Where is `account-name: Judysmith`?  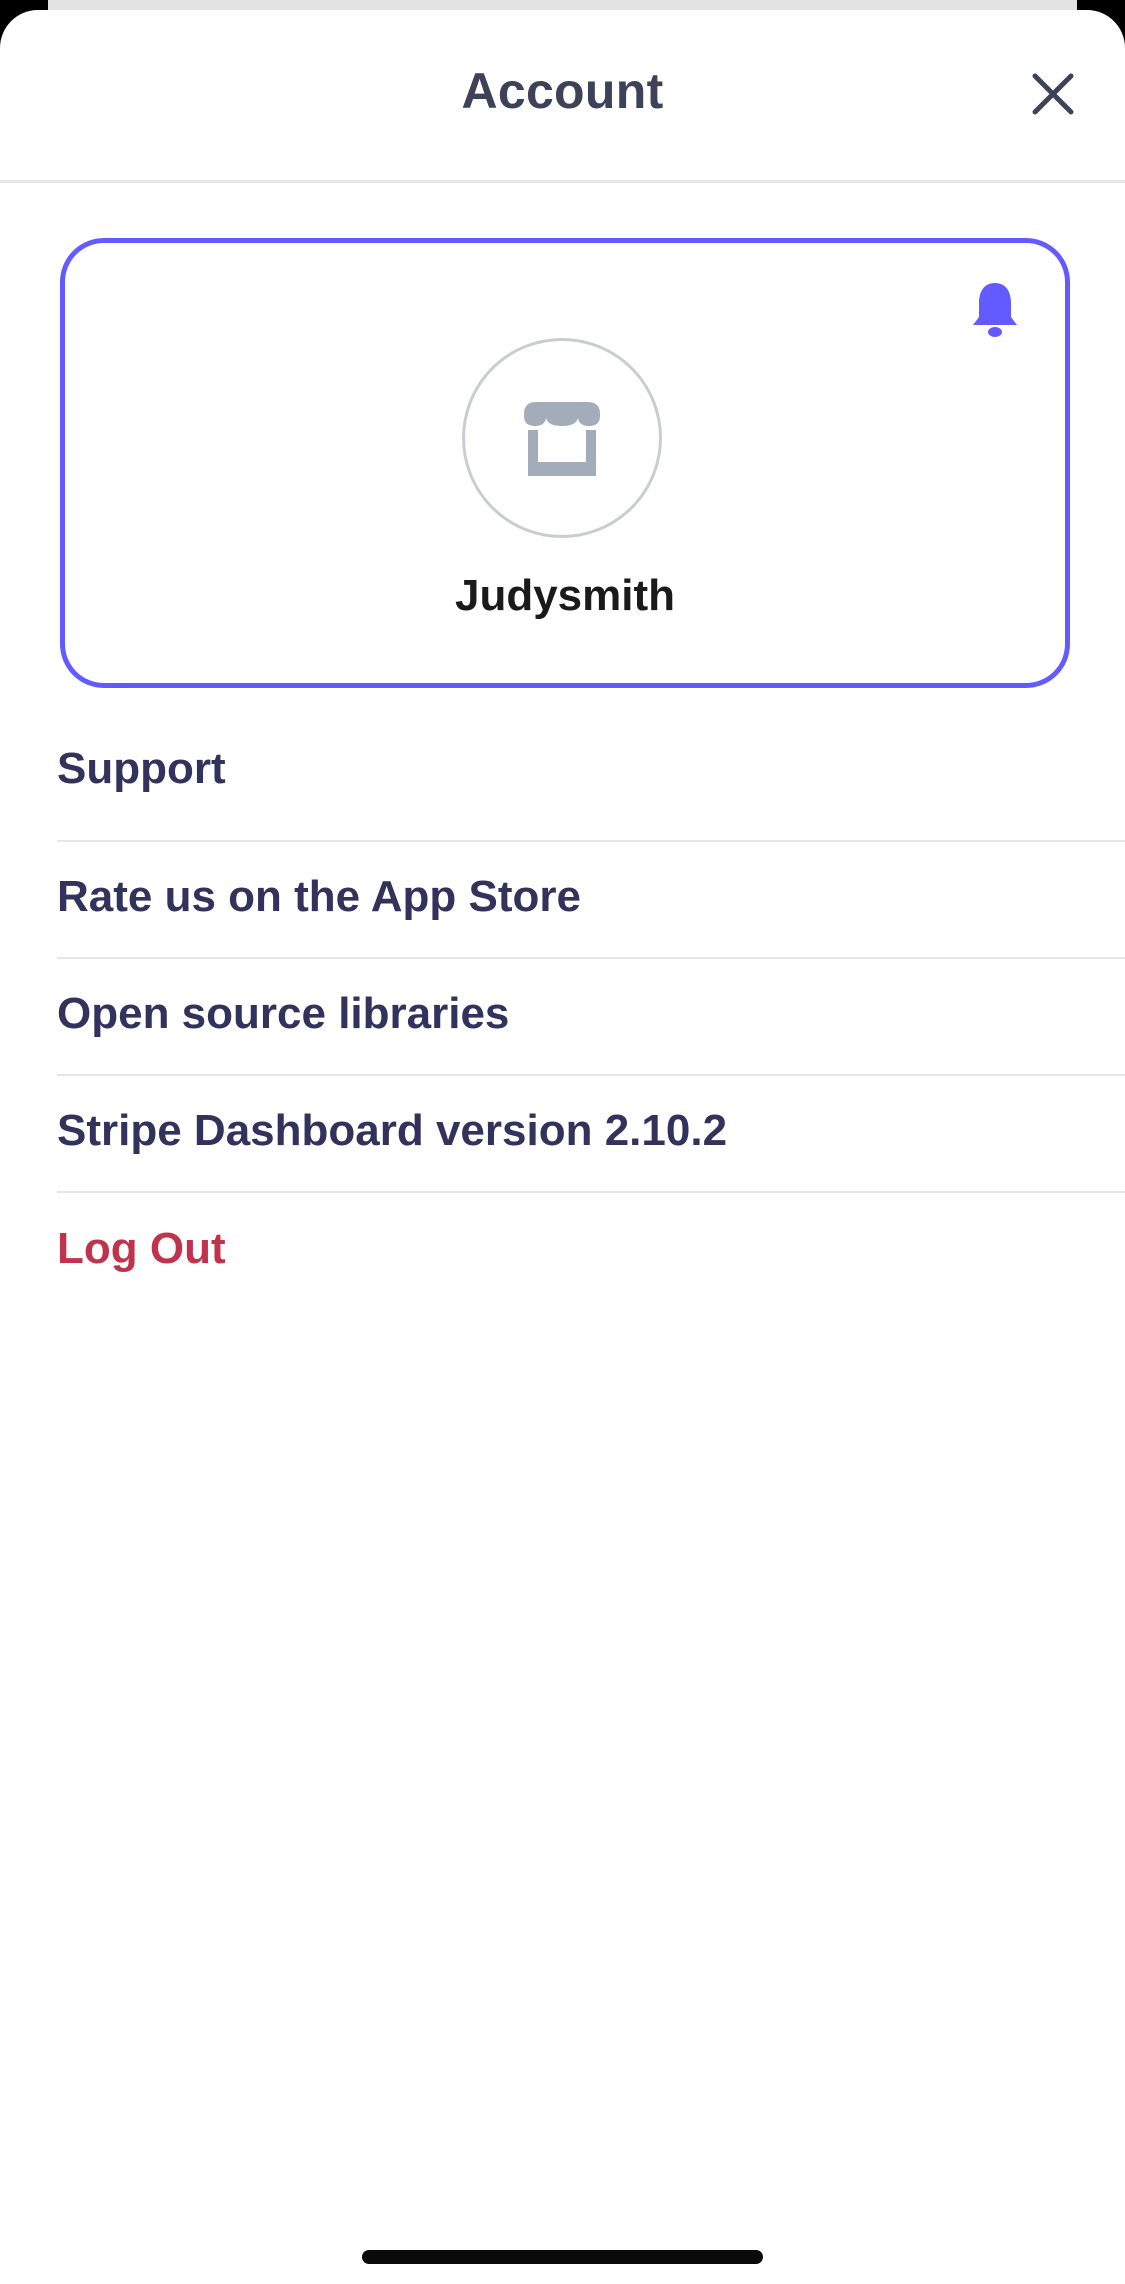 account-name: Judysmith is located at coordinates (565, 595).